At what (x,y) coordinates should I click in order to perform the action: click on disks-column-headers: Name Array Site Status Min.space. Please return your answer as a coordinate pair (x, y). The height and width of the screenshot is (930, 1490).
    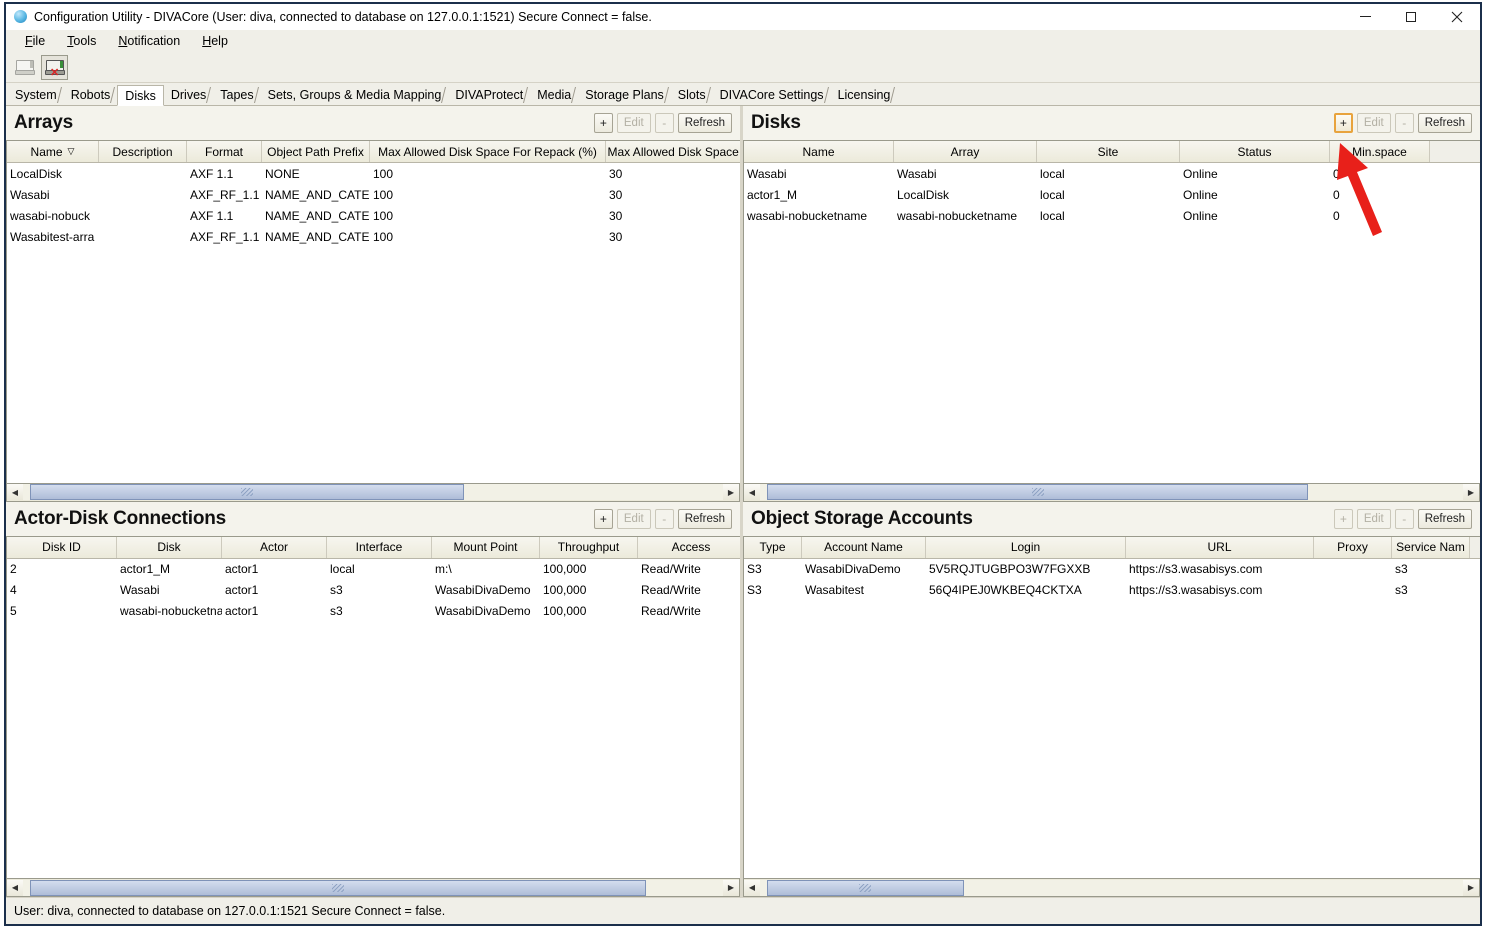
    Looking at the image, I should click on (1112, 152).